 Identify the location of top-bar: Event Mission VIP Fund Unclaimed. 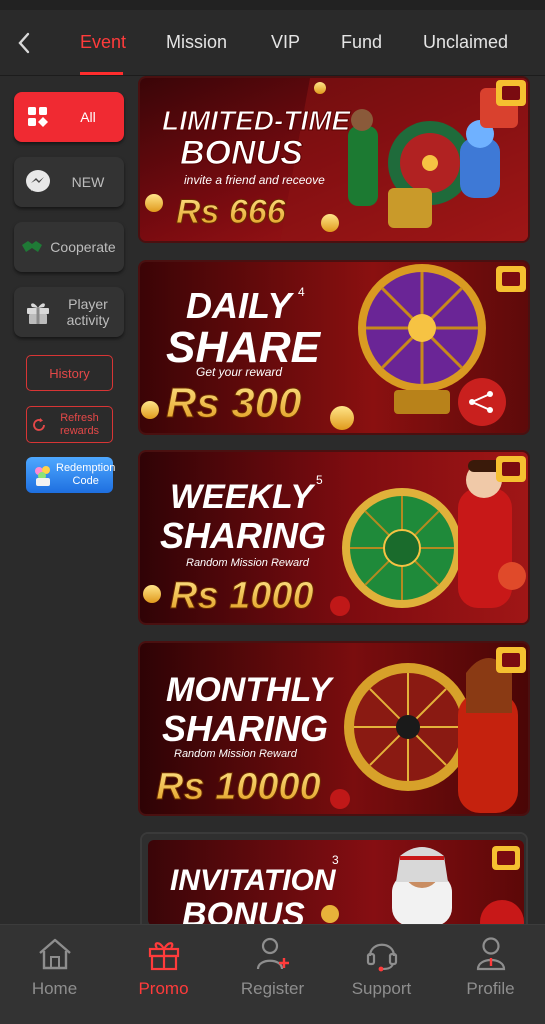
(272, 38).